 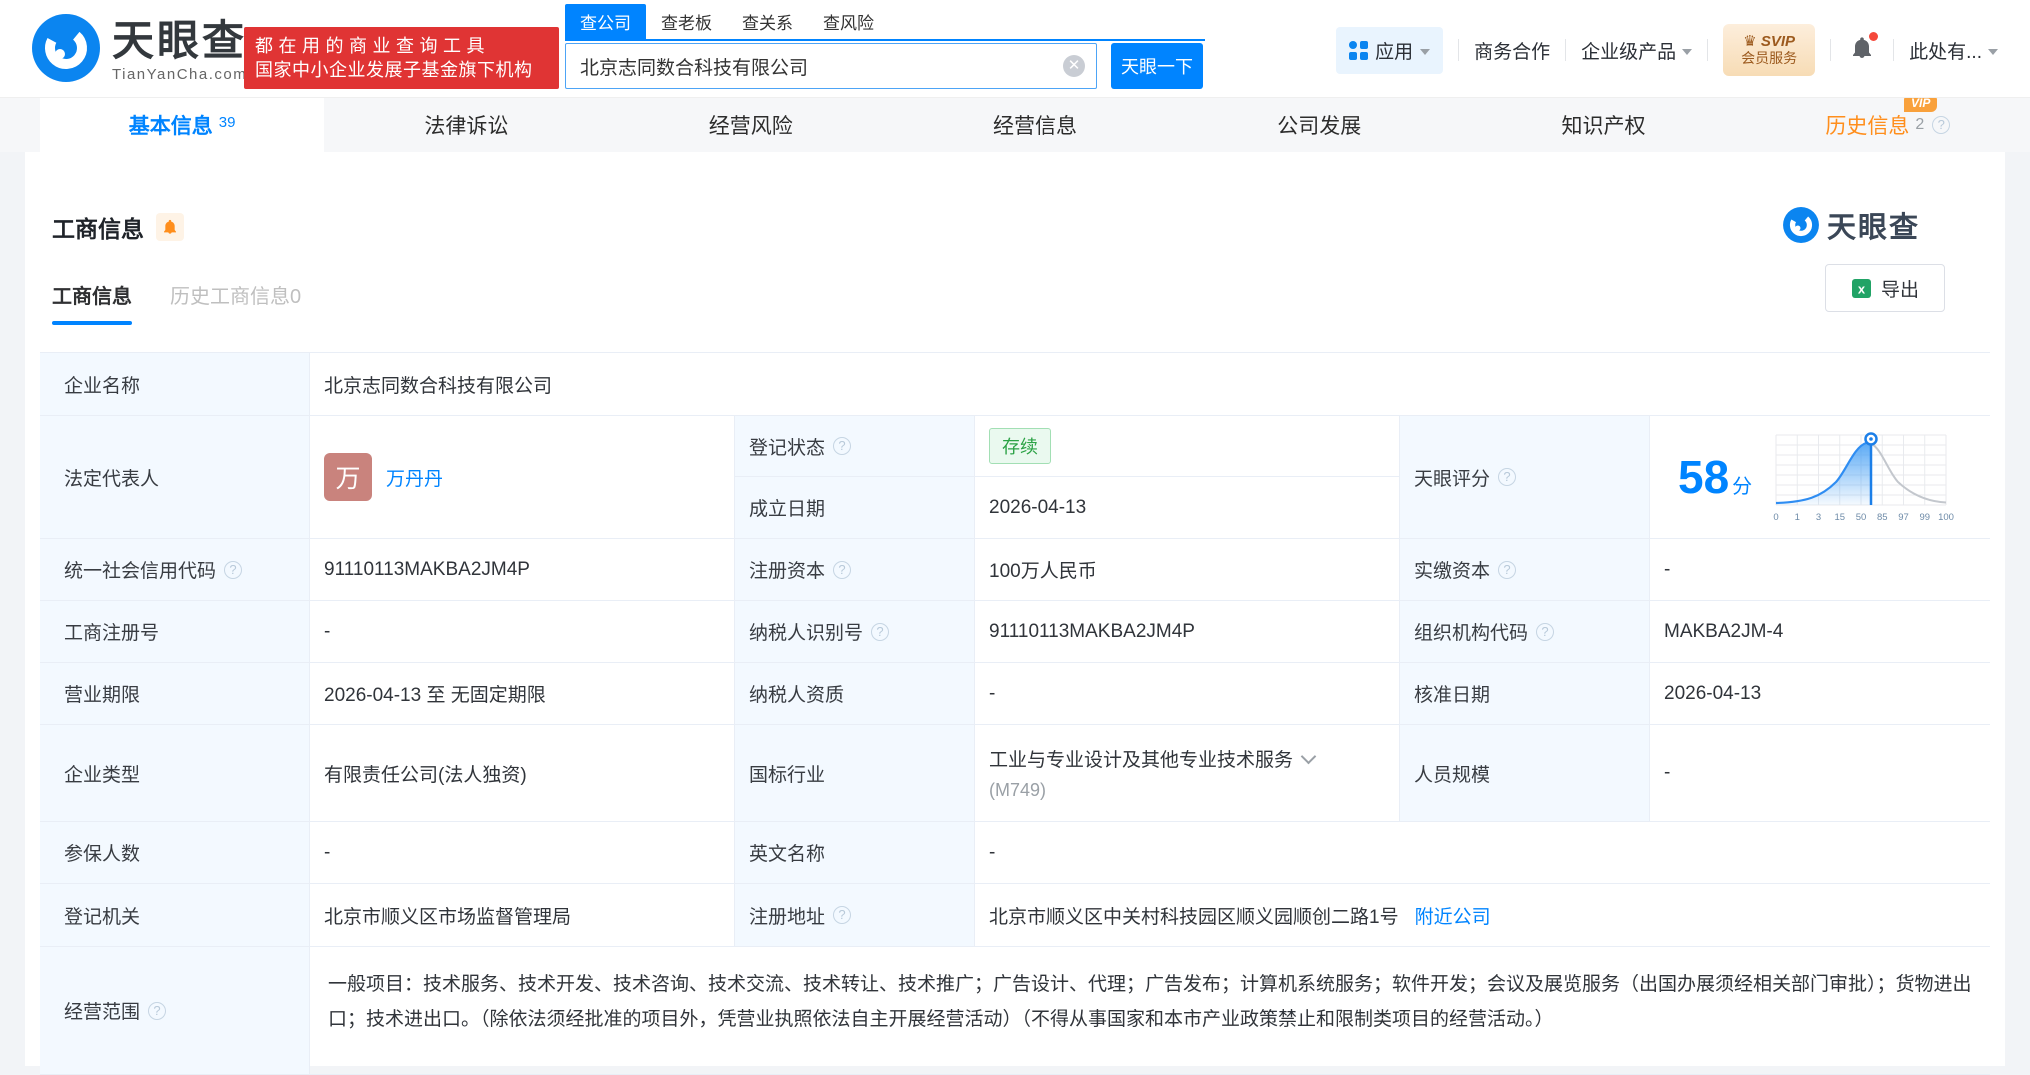 I want to click on table-row: 参保人数 - 英文名称 -, so click(x=1015, y=853).